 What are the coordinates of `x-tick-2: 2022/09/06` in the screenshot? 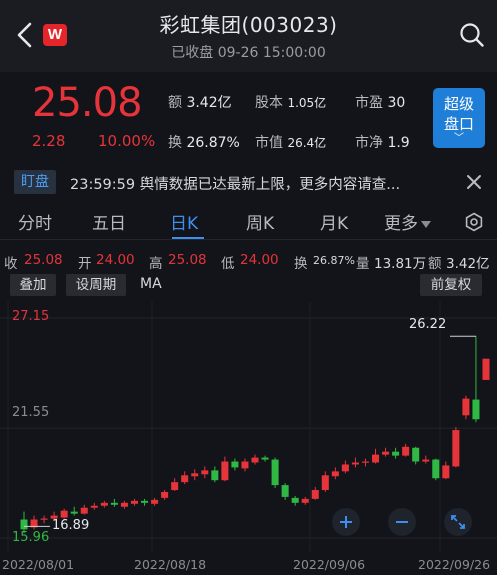 It's located at (329, 564).